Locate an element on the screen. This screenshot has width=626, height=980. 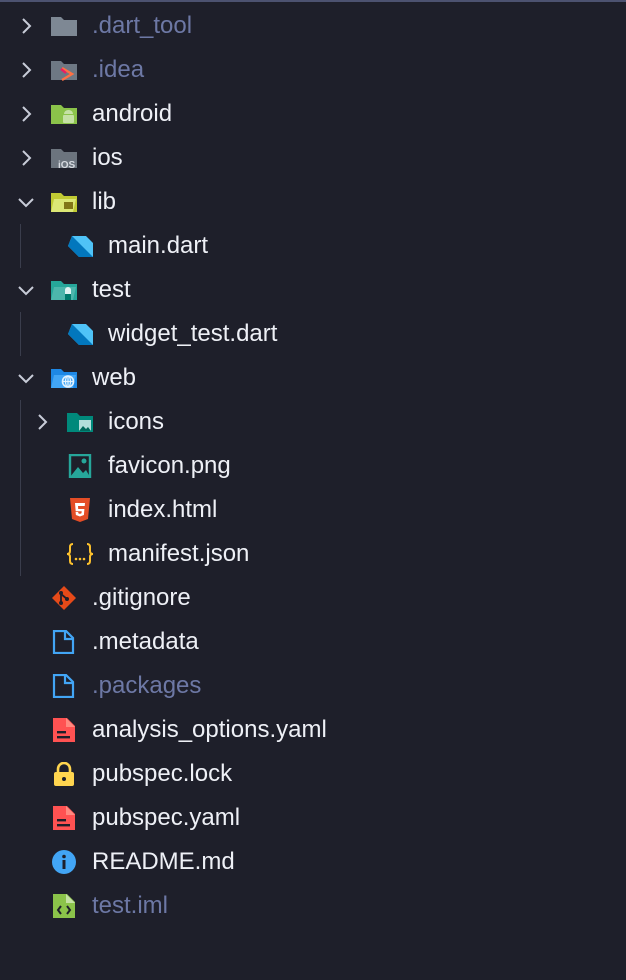
json-icon is located at coordinates (80, 554).